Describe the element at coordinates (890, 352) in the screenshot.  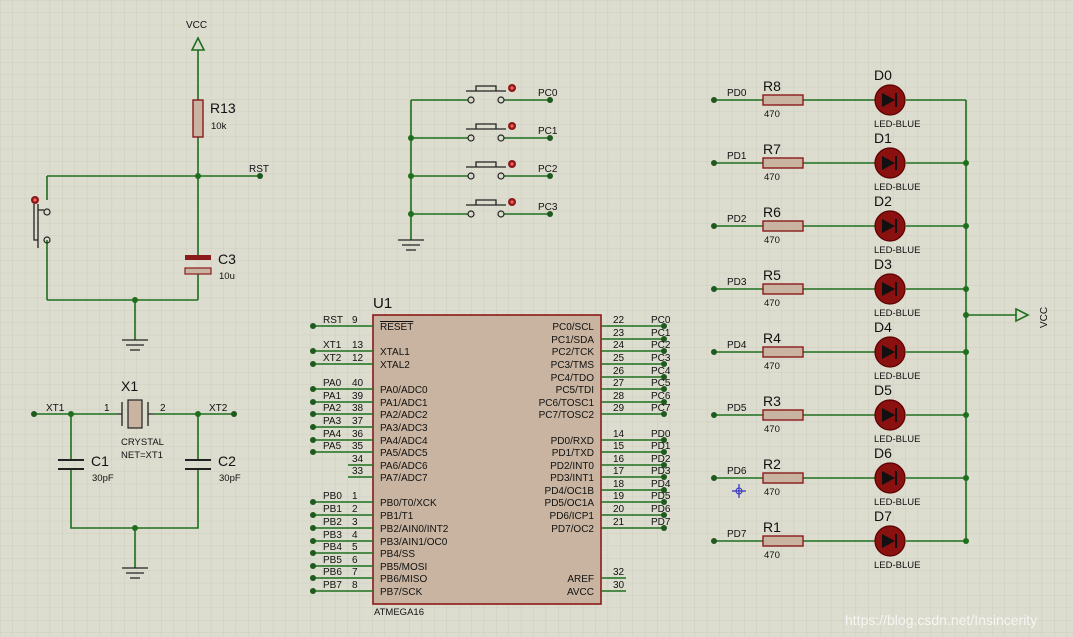
I see `led-d4` at that location.